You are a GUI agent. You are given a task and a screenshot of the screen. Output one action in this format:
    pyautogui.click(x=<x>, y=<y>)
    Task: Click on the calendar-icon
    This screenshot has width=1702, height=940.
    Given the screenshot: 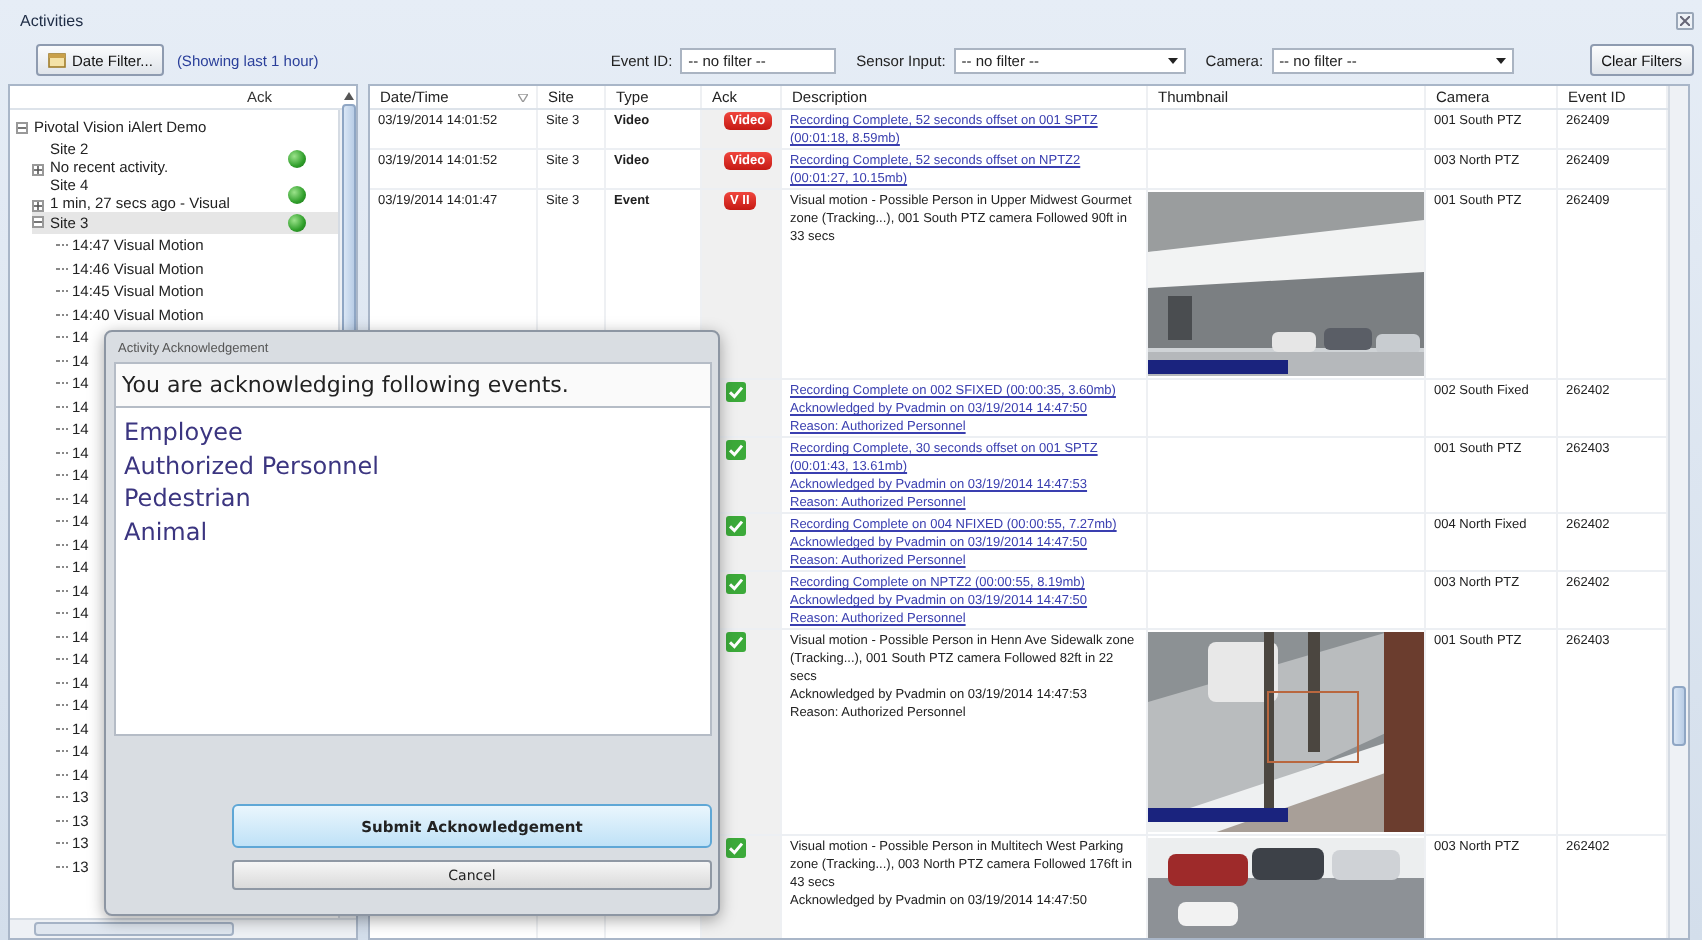 What is the action you would take?
    pyautogui.click(x=57, y=60)
    